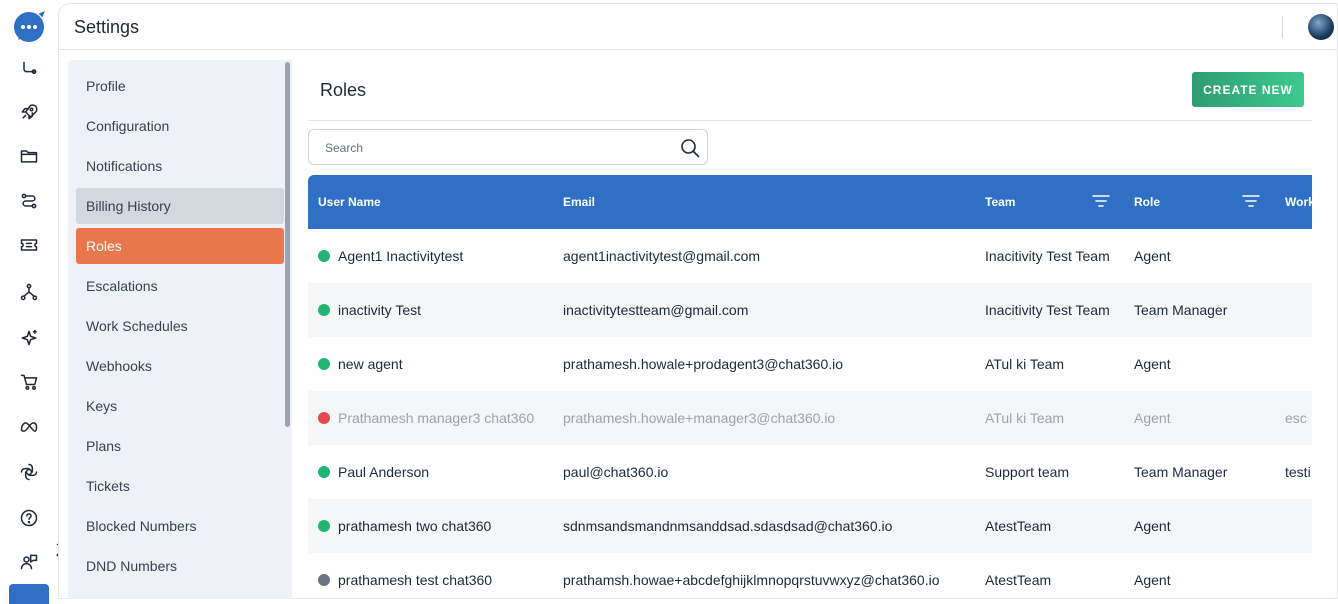 The image size is (1338, 604). What do you see at coordinates (703, 364) in the screenshot?
I see `user-email: prathamesh.howale+prodagent3@chat360.io` at bounding box center [703, 364].